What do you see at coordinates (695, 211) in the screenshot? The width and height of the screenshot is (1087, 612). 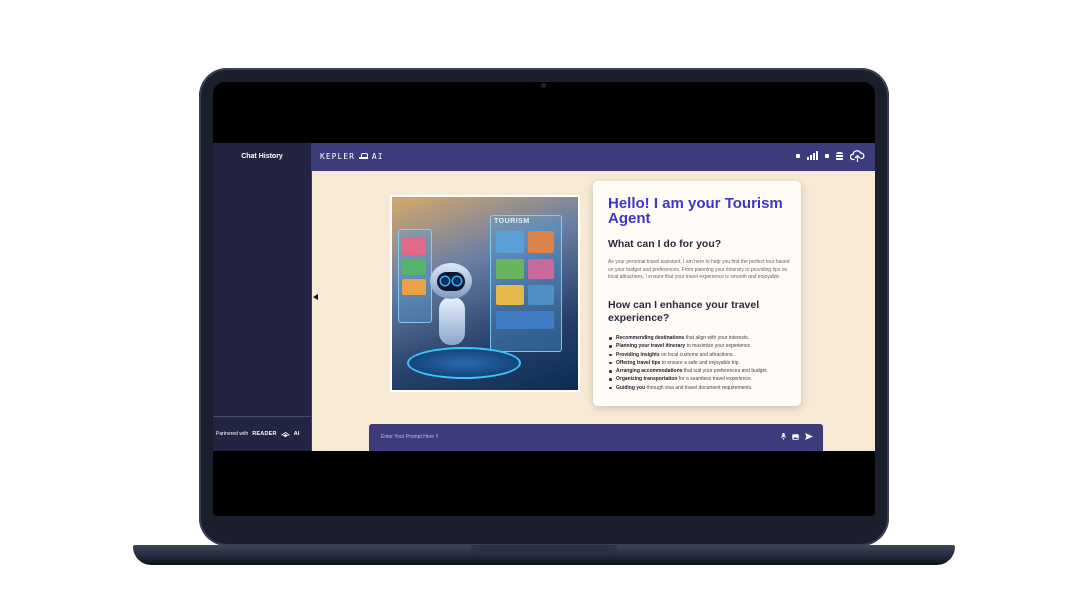 I see `greeting-heading: Hello! I am your Tourism Agent` at bounding box center [695, 211].